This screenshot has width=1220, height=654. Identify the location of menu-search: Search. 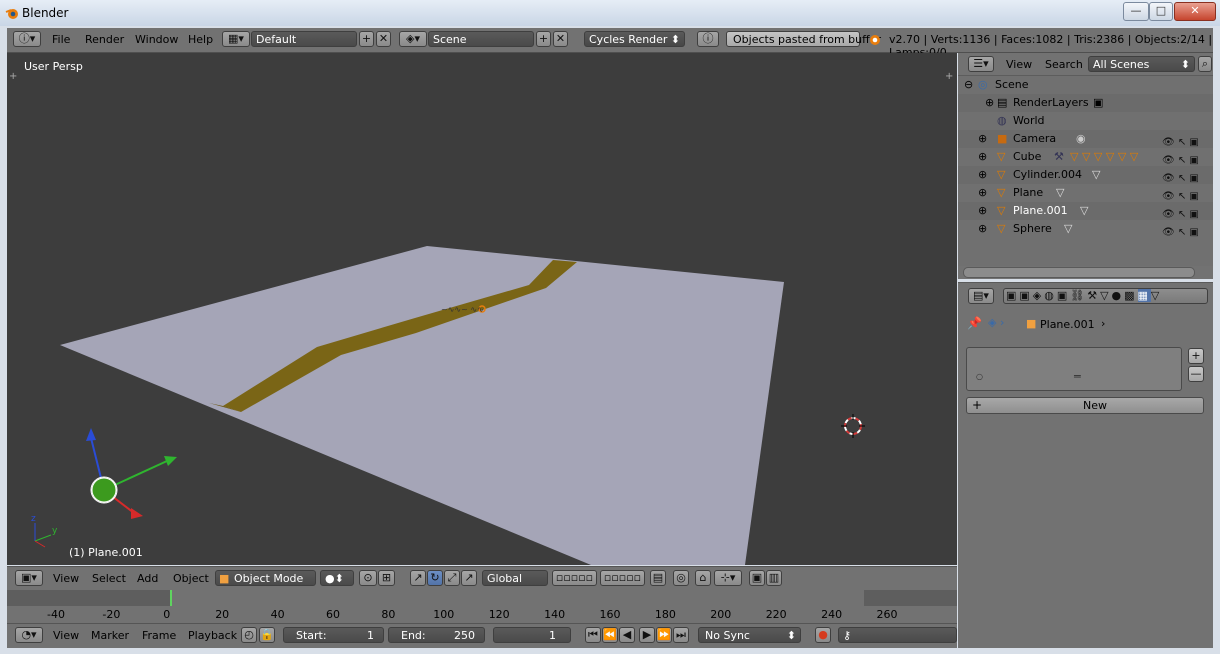
(1064, 64).